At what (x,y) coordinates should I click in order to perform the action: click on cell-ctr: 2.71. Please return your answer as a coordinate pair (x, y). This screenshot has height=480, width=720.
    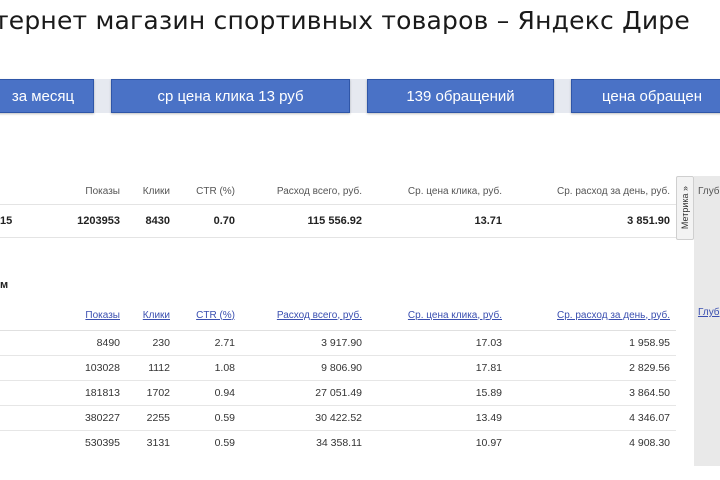
    Looking at the image, I should click on (208, 343).